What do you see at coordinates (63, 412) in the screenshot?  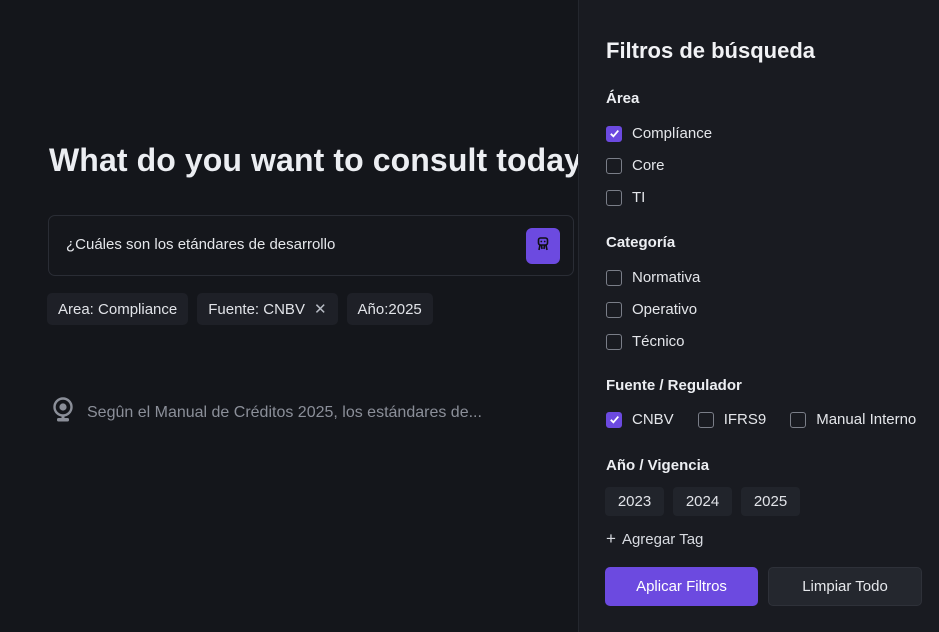 I see `webcam-icon` at bounding box center [63, 412].